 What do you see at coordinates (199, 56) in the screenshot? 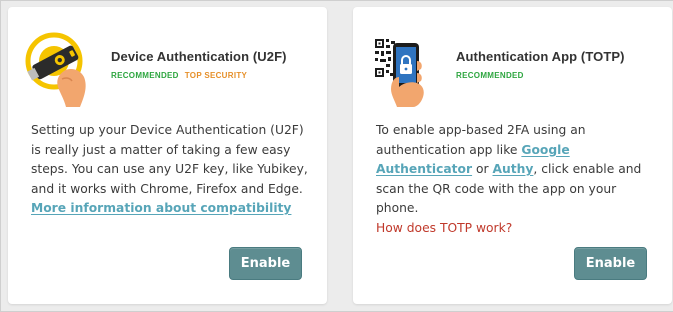
I see `card-title: Device Authentication (U2F)` at bounding box center [199, 56].